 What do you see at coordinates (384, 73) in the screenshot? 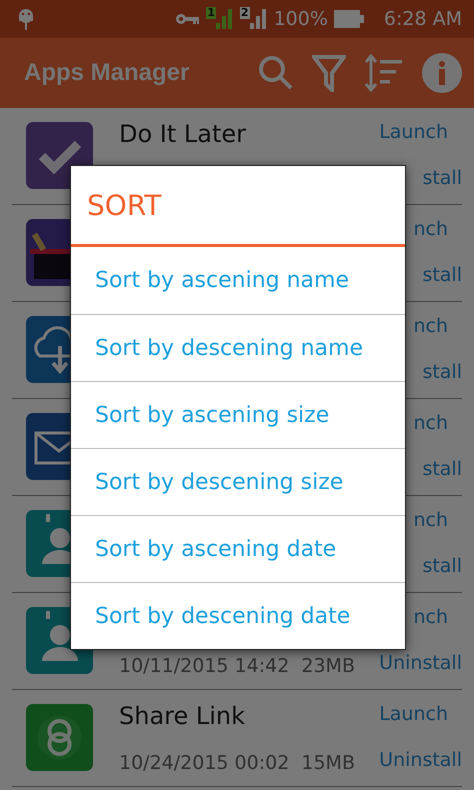
I see `sort-icon` at bounding box center [384, 73].